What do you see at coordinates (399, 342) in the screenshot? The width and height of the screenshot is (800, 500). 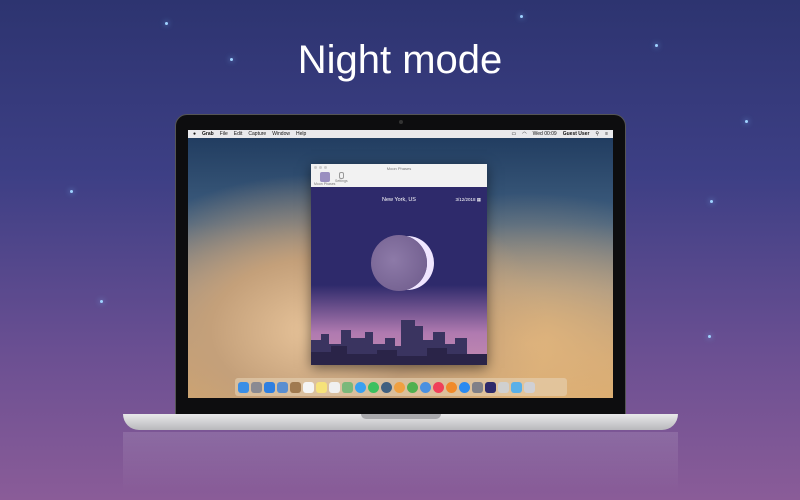 I see `city-skyline` at bounding box center [399, 342].